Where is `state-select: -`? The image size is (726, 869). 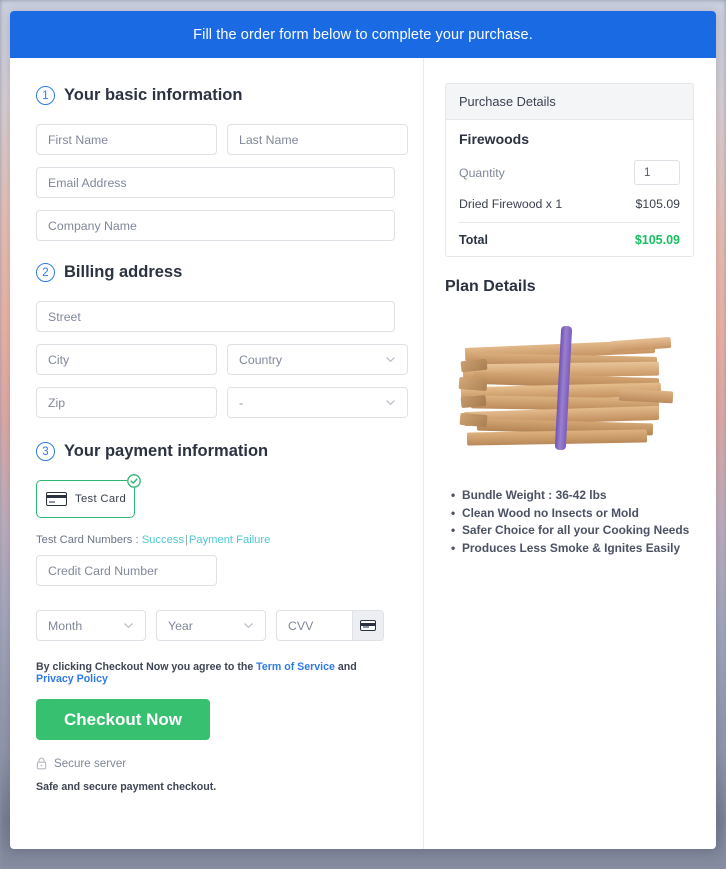
state-select: - is located at coordinates (317, 402).